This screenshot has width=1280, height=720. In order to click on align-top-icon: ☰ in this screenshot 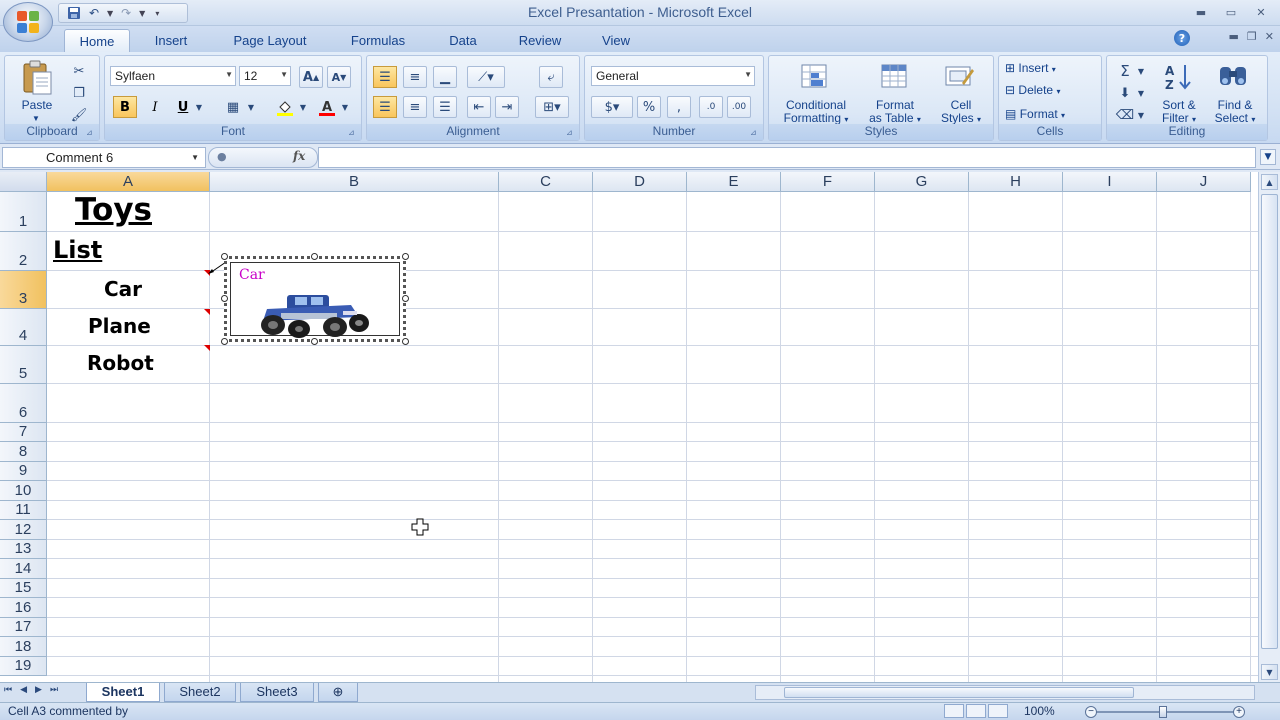, I will do `click(385, 77)`.